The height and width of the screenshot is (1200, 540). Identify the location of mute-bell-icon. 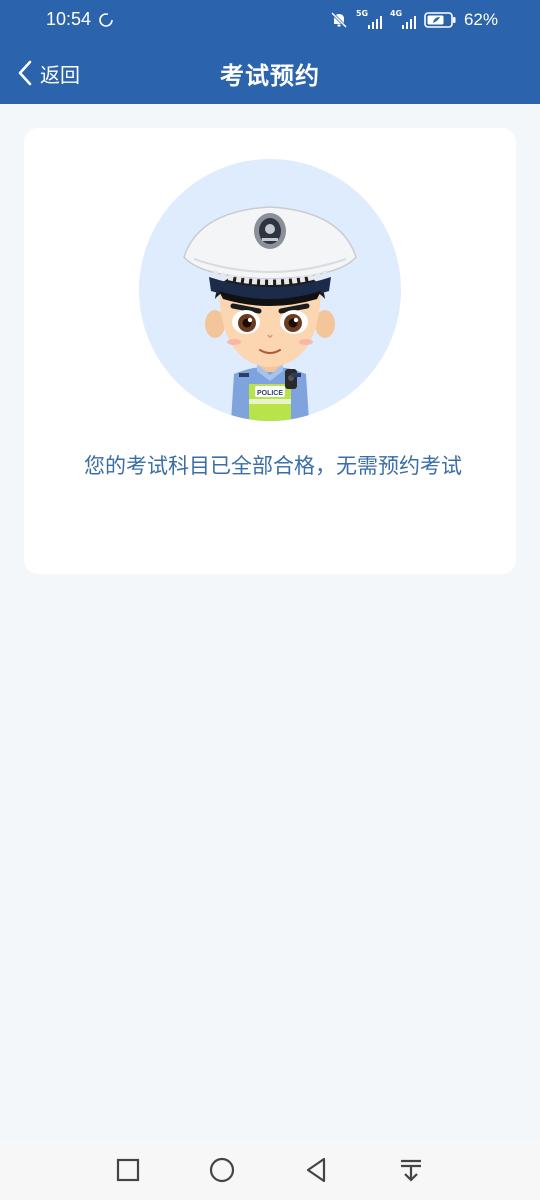
(339, 20).